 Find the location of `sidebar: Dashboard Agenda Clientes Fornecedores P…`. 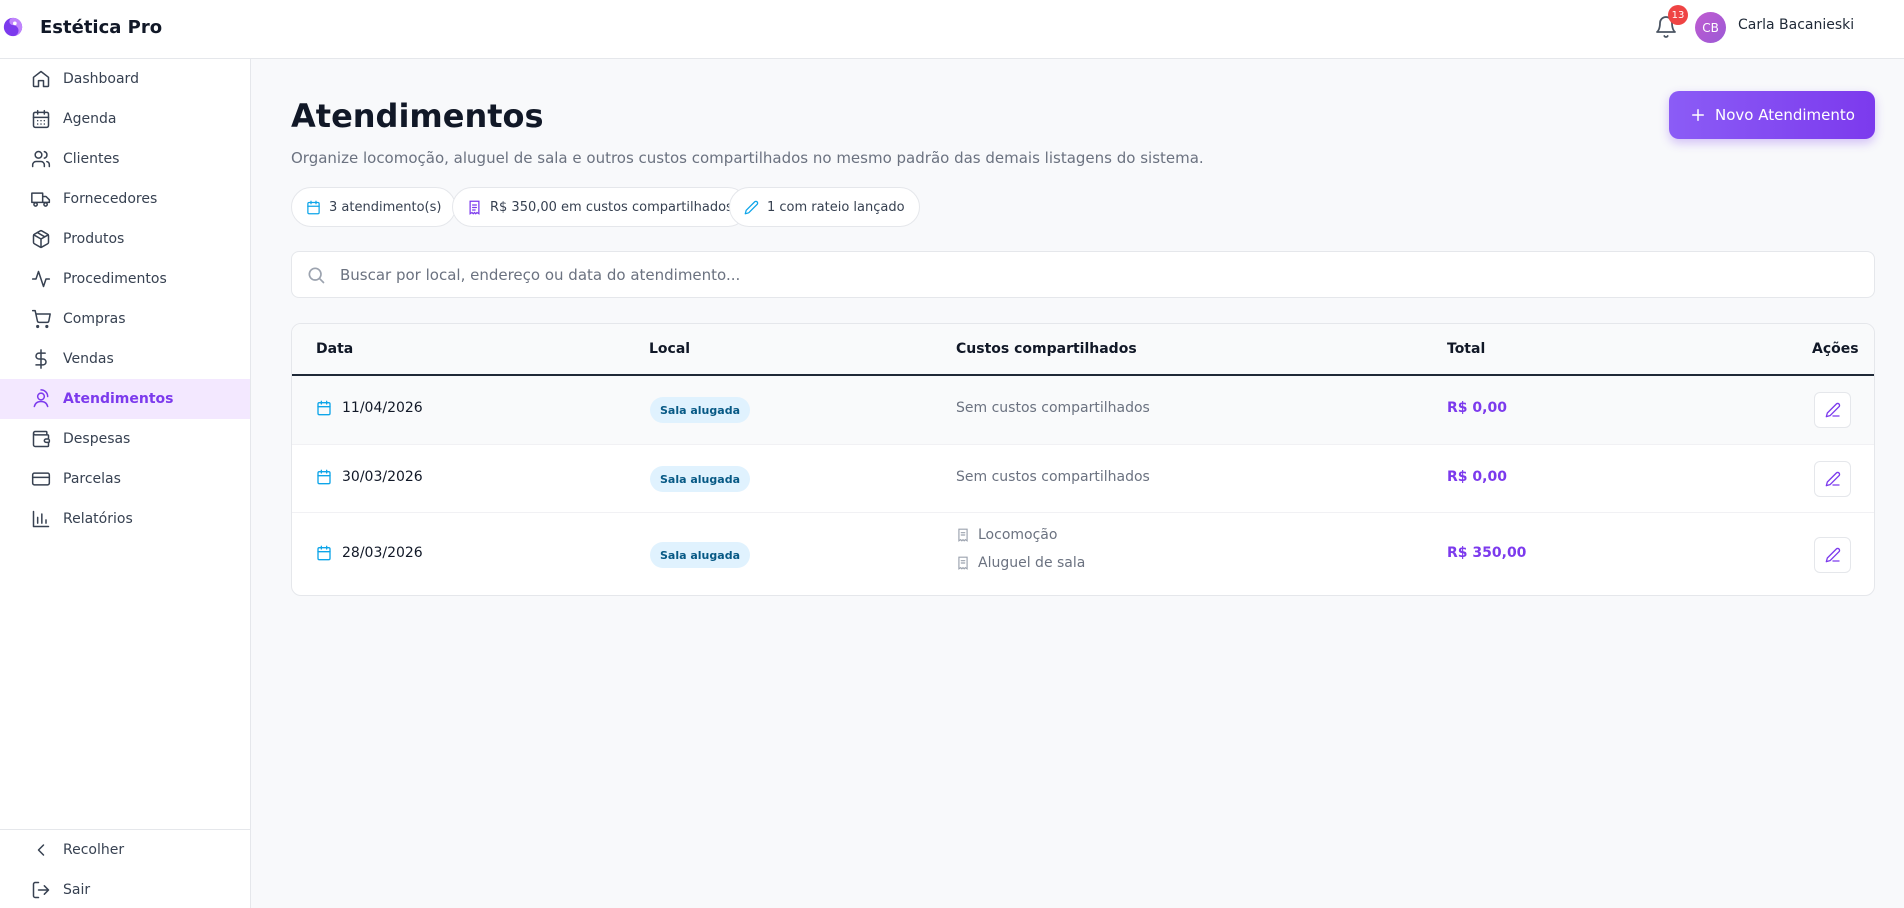

sidebar: Dashboard Agenda Clientes Fornecedores P… is located at coordinates (125, 483).